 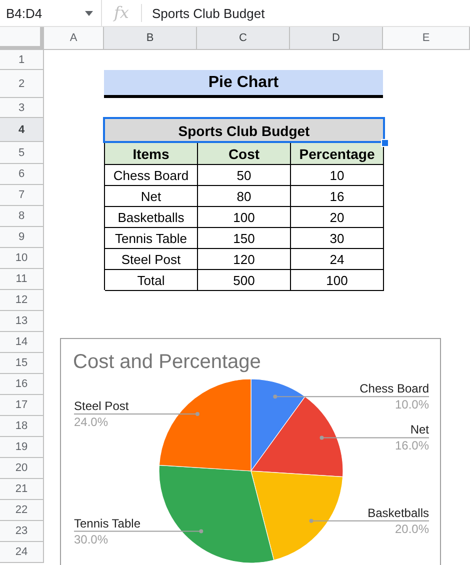 What do you see at coordinates (151, 280) in the screenshot?
I see `table-cell: Total` at bounding box center [151, 280].